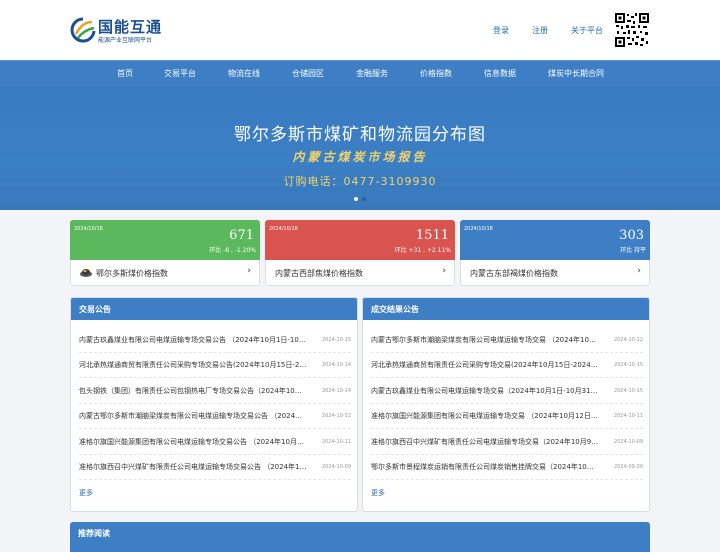  I want to click on price-index-label: 鄂尔多斯煤价格指数, so click(132, 273).